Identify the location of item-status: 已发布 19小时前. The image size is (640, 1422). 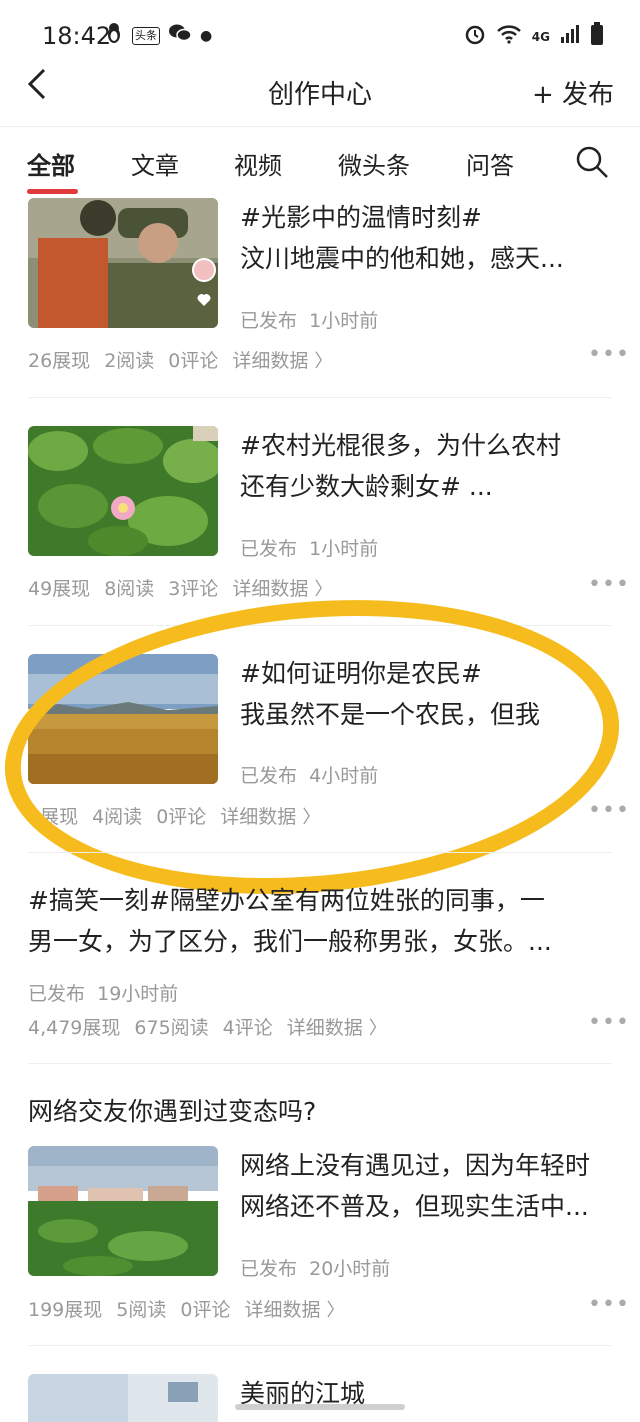
(103, 992).